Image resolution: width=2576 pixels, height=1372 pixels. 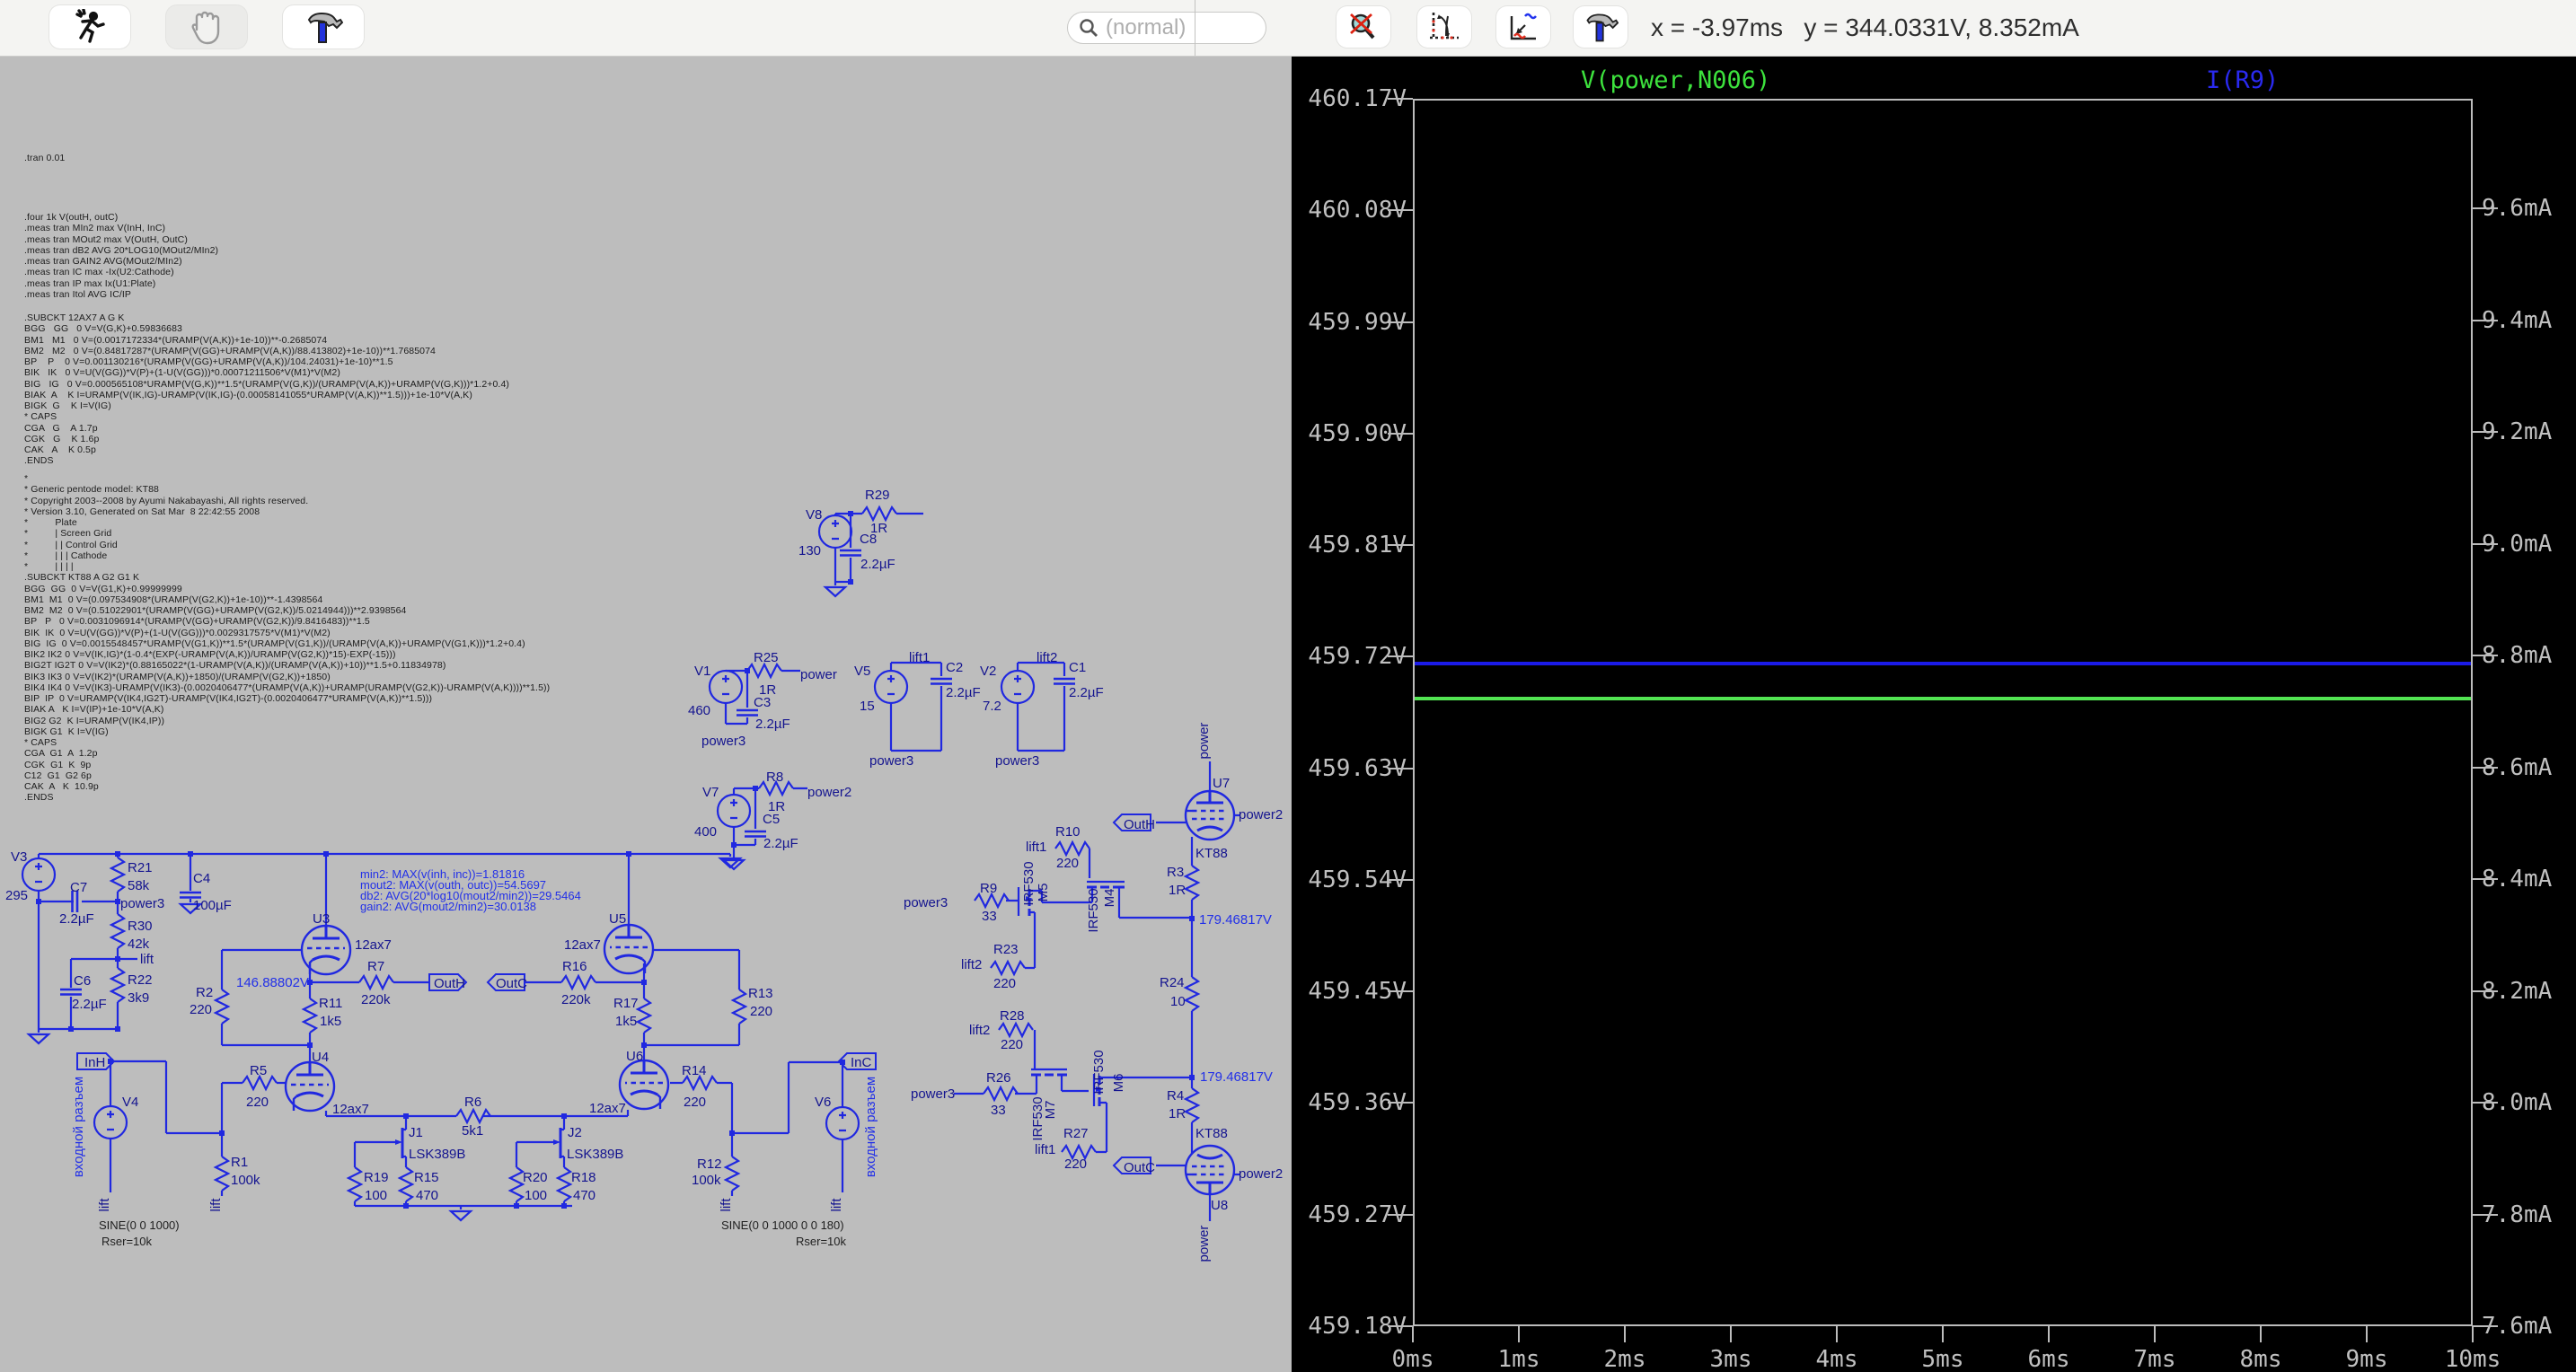 I want to click on schematic-label-C7: C7, so click(x=78, y=887).